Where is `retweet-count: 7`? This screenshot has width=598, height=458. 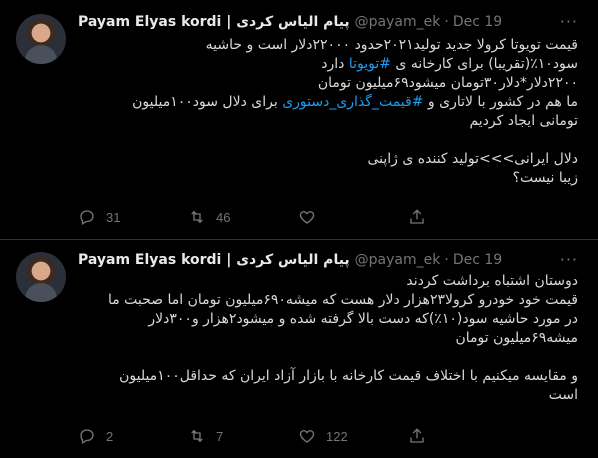
retweet-count: 7 is located at coordinates (220, 436).